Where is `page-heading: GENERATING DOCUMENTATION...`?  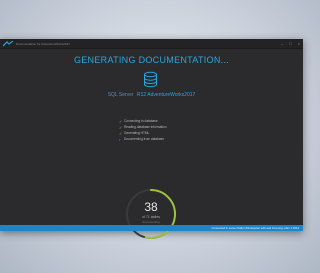
page-heading: GENERATING DOCUMENTATION... is located at coordinates (151, 60).